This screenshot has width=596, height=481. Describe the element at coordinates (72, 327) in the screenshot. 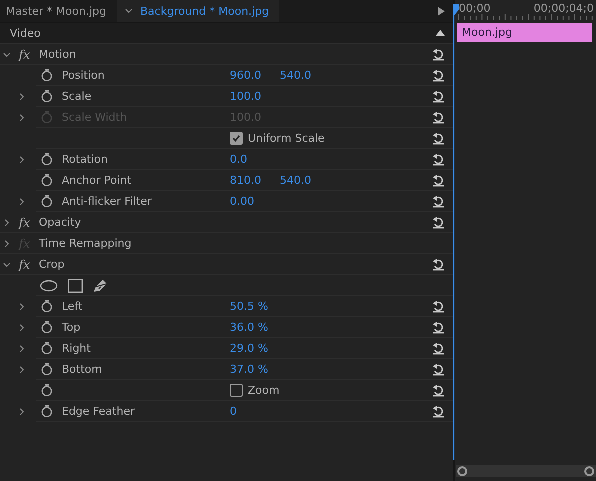

I see `property-name: Top` at that location.